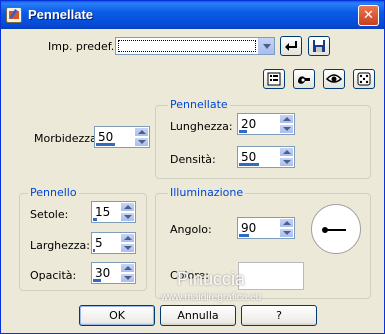 Image resolution: width=385 pixels, height=334 pixels. Describe the element at coordinates (53, 192) in the screenshot. I see `pennello-group-title: Pennello` at that location.